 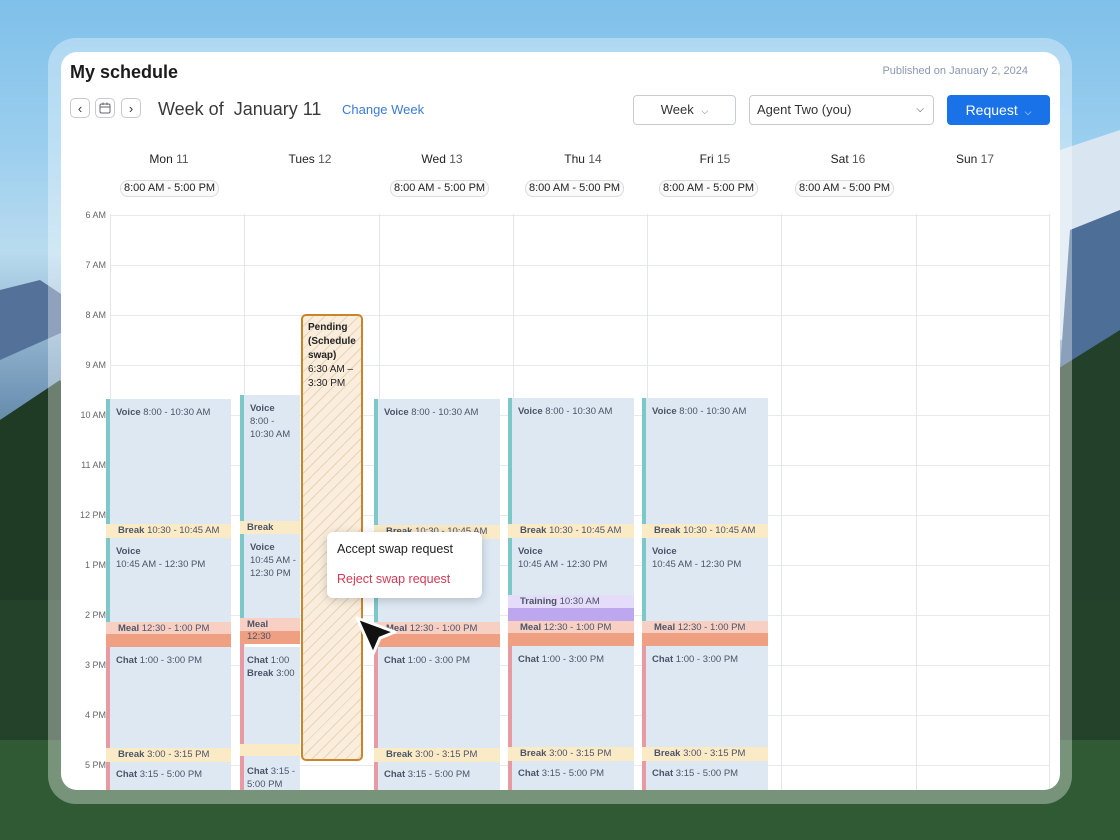 I want to click on pending-title: Pending (Schedule swap), so click(x=332, y=341).